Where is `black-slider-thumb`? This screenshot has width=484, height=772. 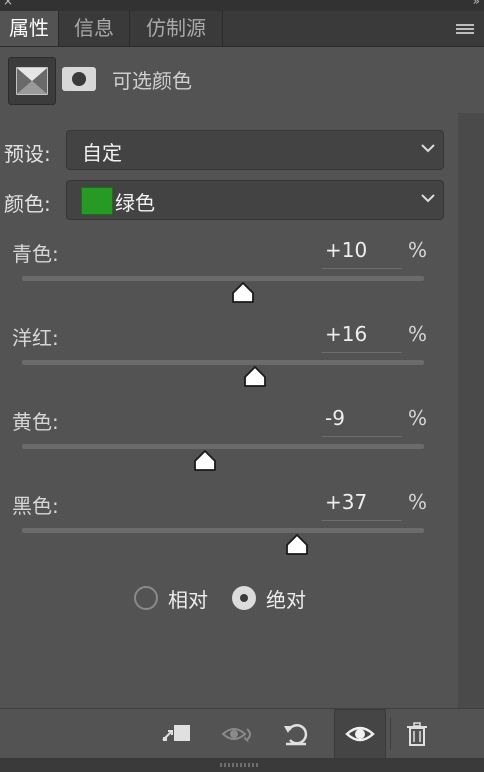 black-slider-thumb is located at coordinates (297, 545).